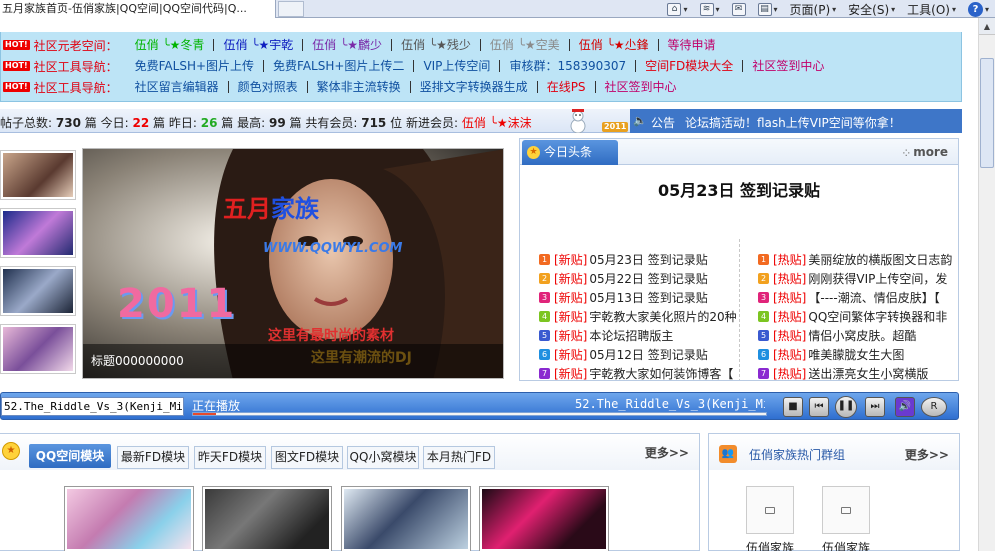 The width and height of the screenshot is (995, 551). What do you see at coordinates (307, 457) in the screenshot?
I see `tab-image-text-fd: 图文FD模块` at bounding box center [307, 457].